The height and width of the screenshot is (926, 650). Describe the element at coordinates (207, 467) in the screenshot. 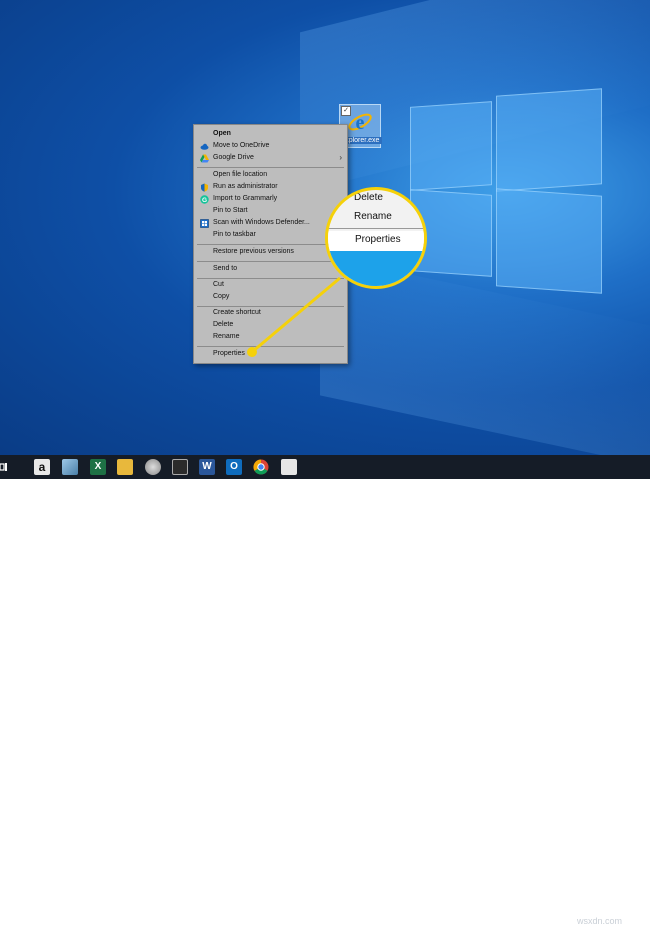

I see `word-icon: W` at that location.